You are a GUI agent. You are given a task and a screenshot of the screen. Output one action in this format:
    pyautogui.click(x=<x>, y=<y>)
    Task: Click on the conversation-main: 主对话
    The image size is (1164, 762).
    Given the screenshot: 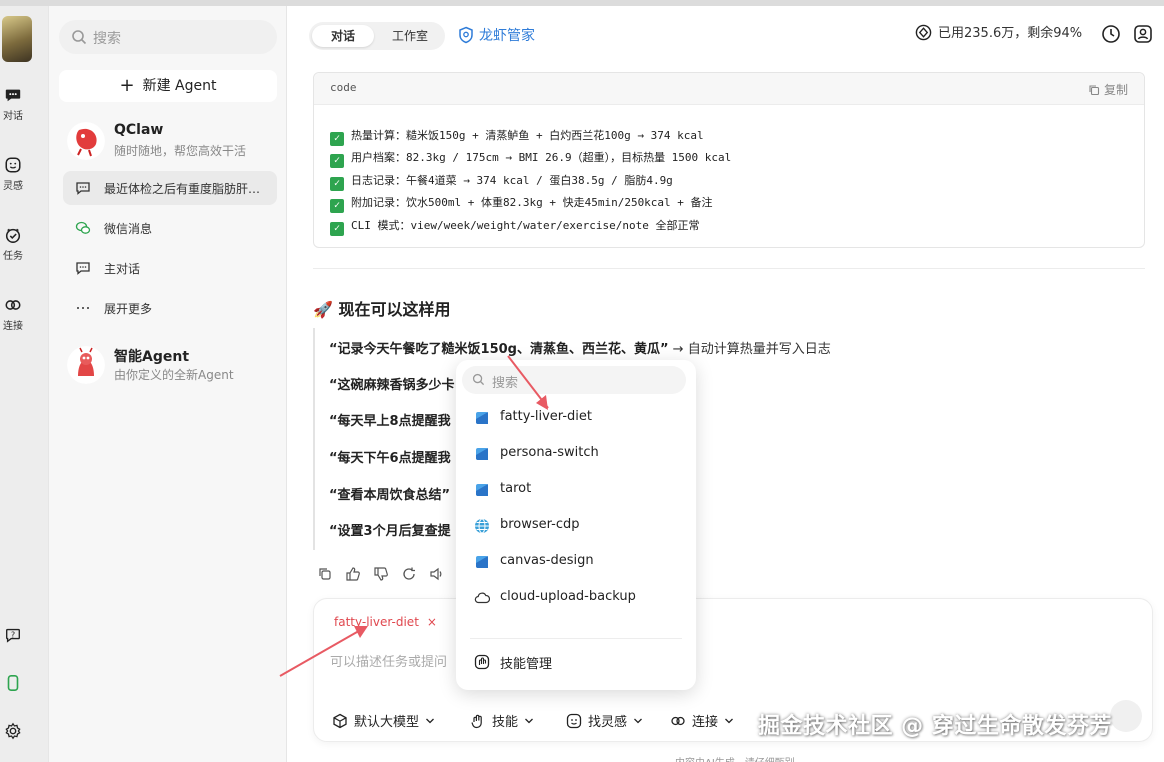 What is the action you would take?
    pyautogui.click(x=170, y=268)
    